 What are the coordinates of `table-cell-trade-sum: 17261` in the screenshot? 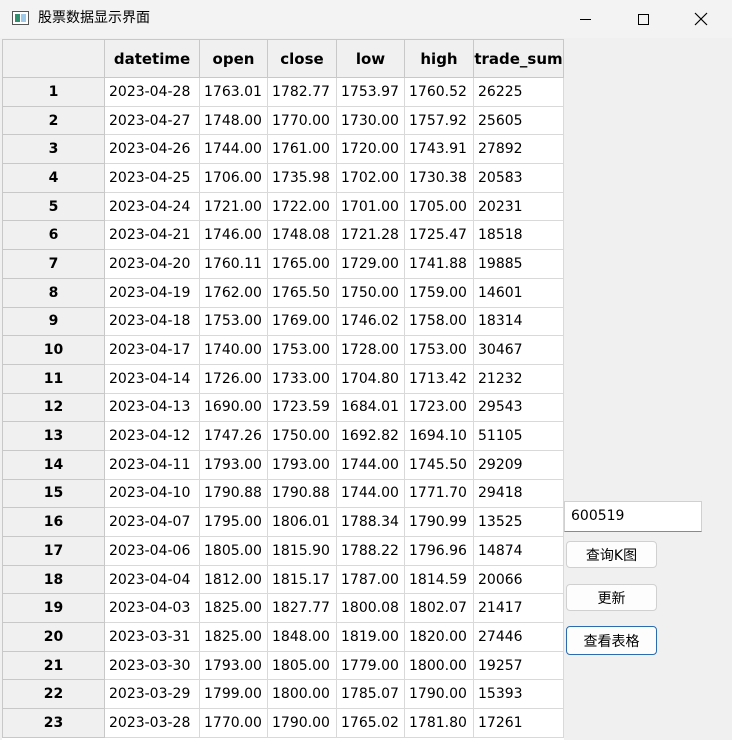 It's located at (518, 723).